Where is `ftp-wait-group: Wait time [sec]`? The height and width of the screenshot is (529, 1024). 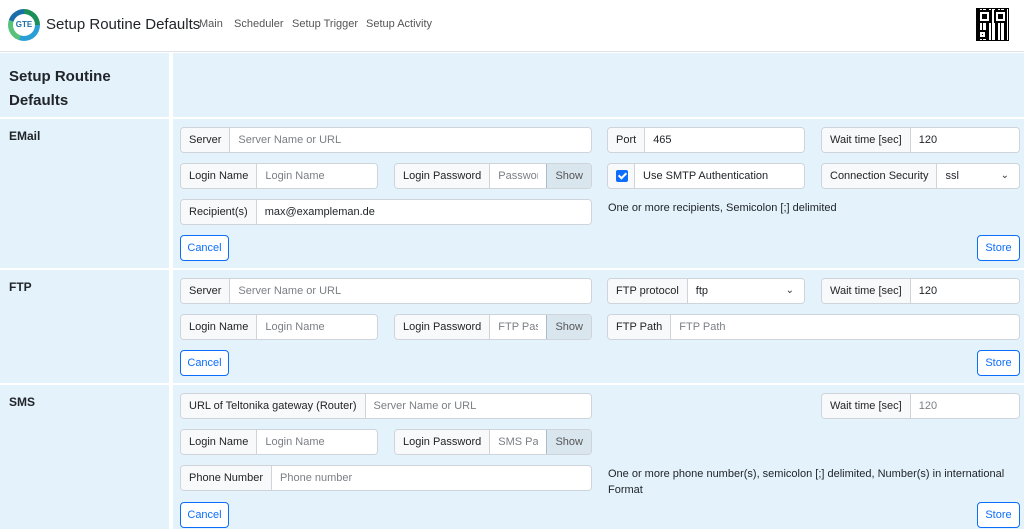
ftp-wait-group: Wait time [sec] is located at coordinates (920, 291).